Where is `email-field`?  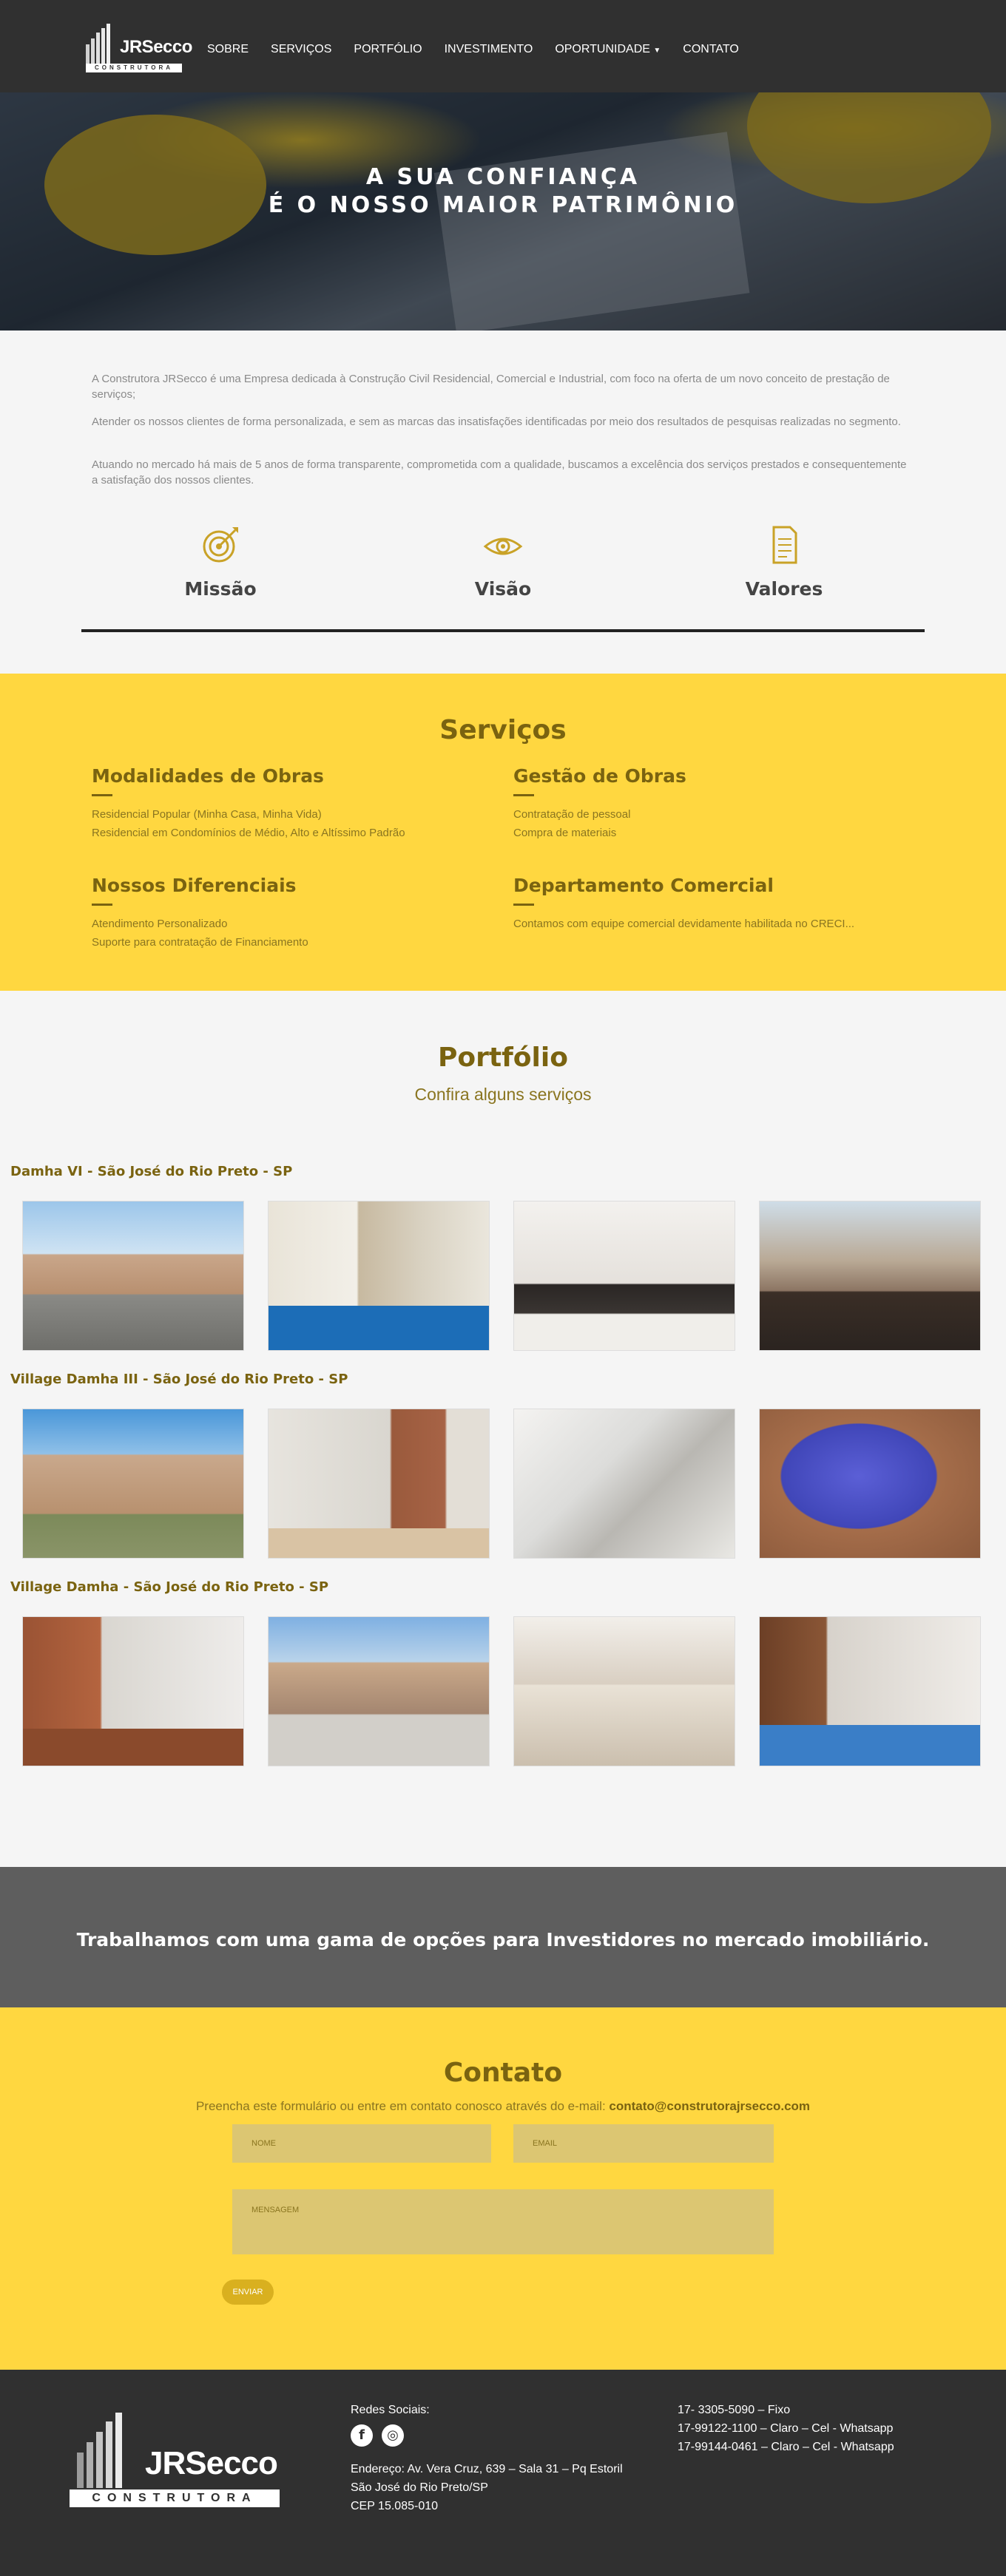
email-field is located at coordinates (643, 2143).